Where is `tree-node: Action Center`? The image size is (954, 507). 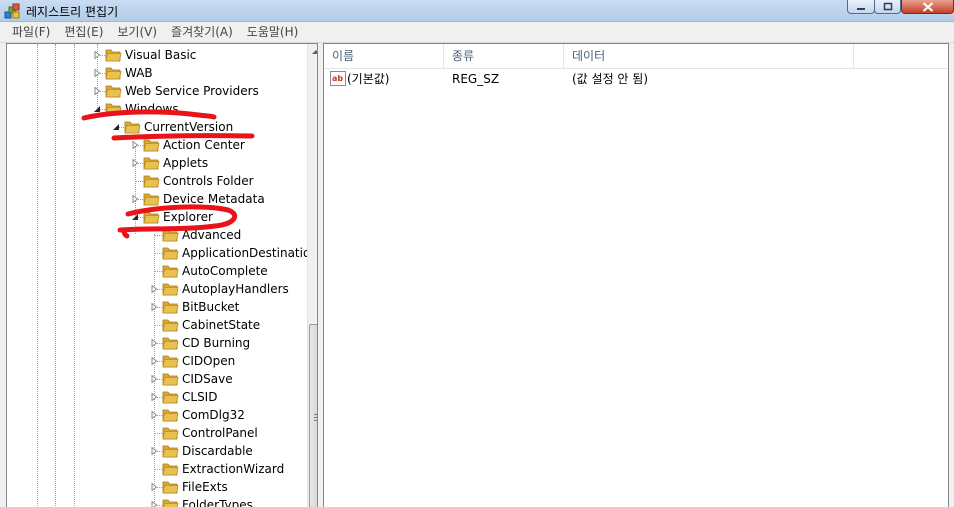 tree-node: Action Center is located at coordinates (157, 145).